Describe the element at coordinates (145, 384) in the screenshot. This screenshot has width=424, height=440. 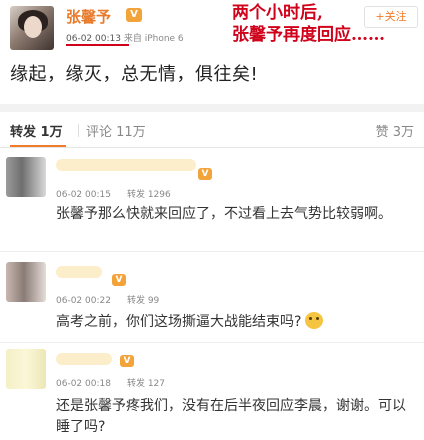
I see `repost-count: 转发 127` at that location.